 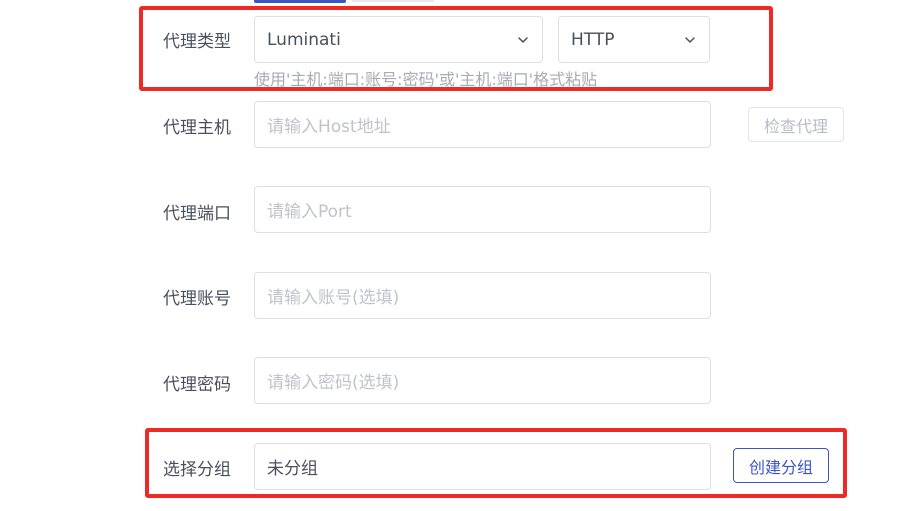 What do you see at coordinates (333, 383) in the screenshot?
I see `proxy-password-placeholder: 请输入密码(选填)` at bounding box center [333, 383].